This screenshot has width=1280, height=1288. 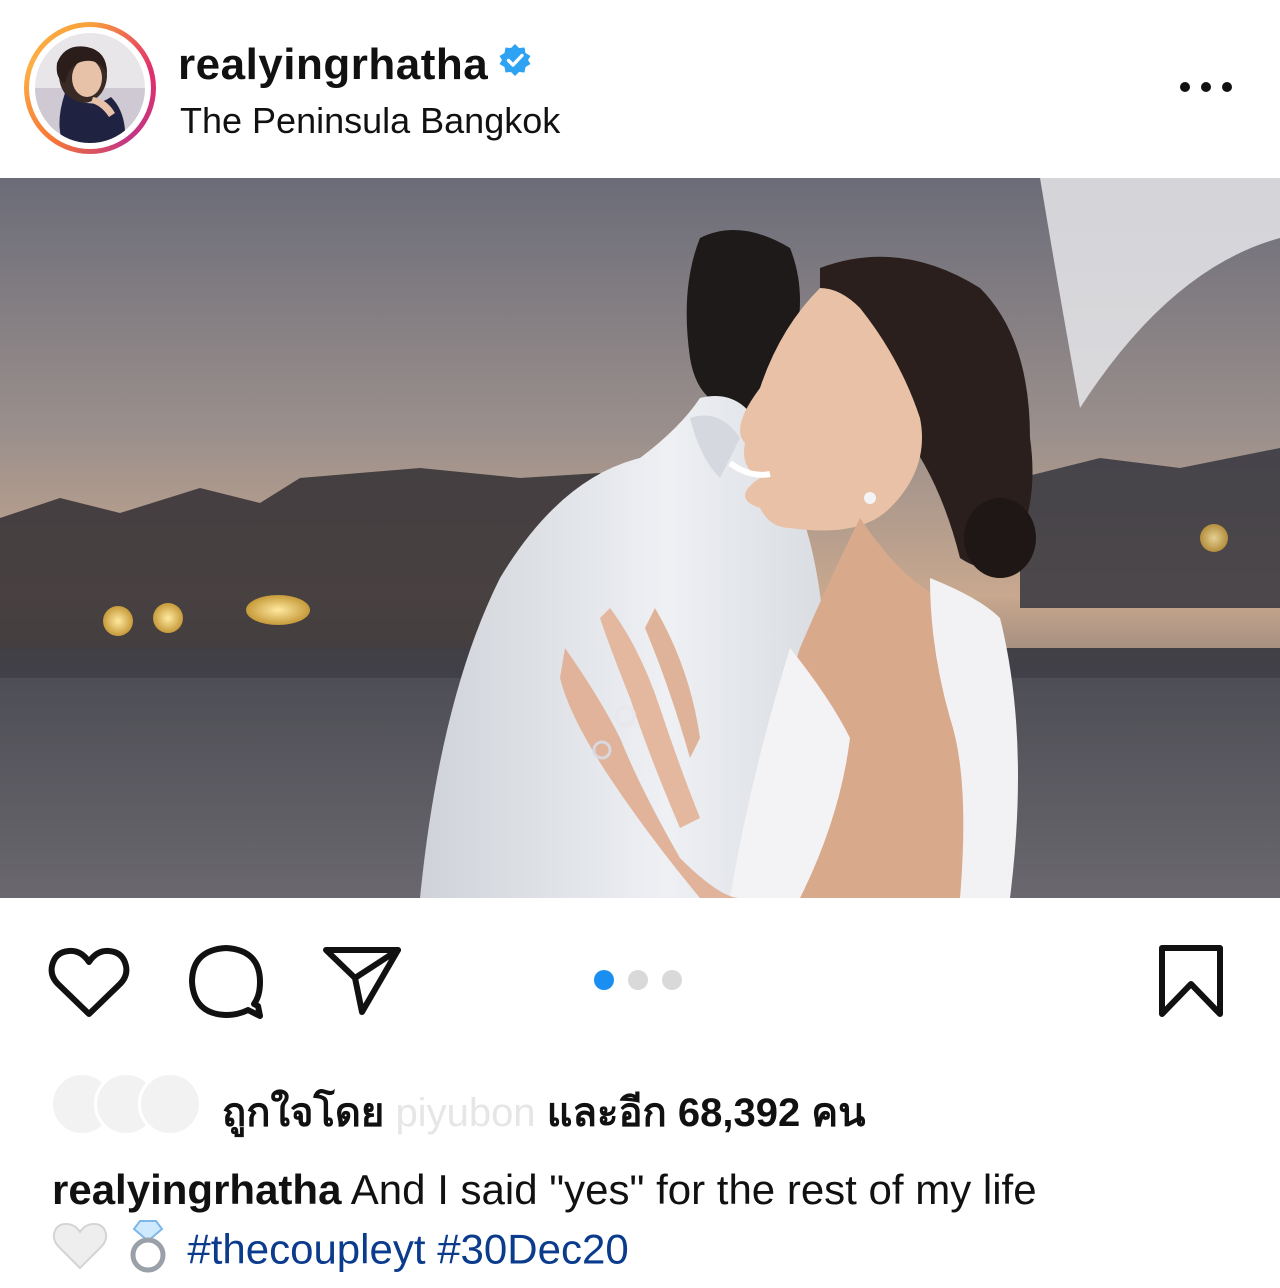 I want to click on liker-avatars, so click(x=130, y=1104).